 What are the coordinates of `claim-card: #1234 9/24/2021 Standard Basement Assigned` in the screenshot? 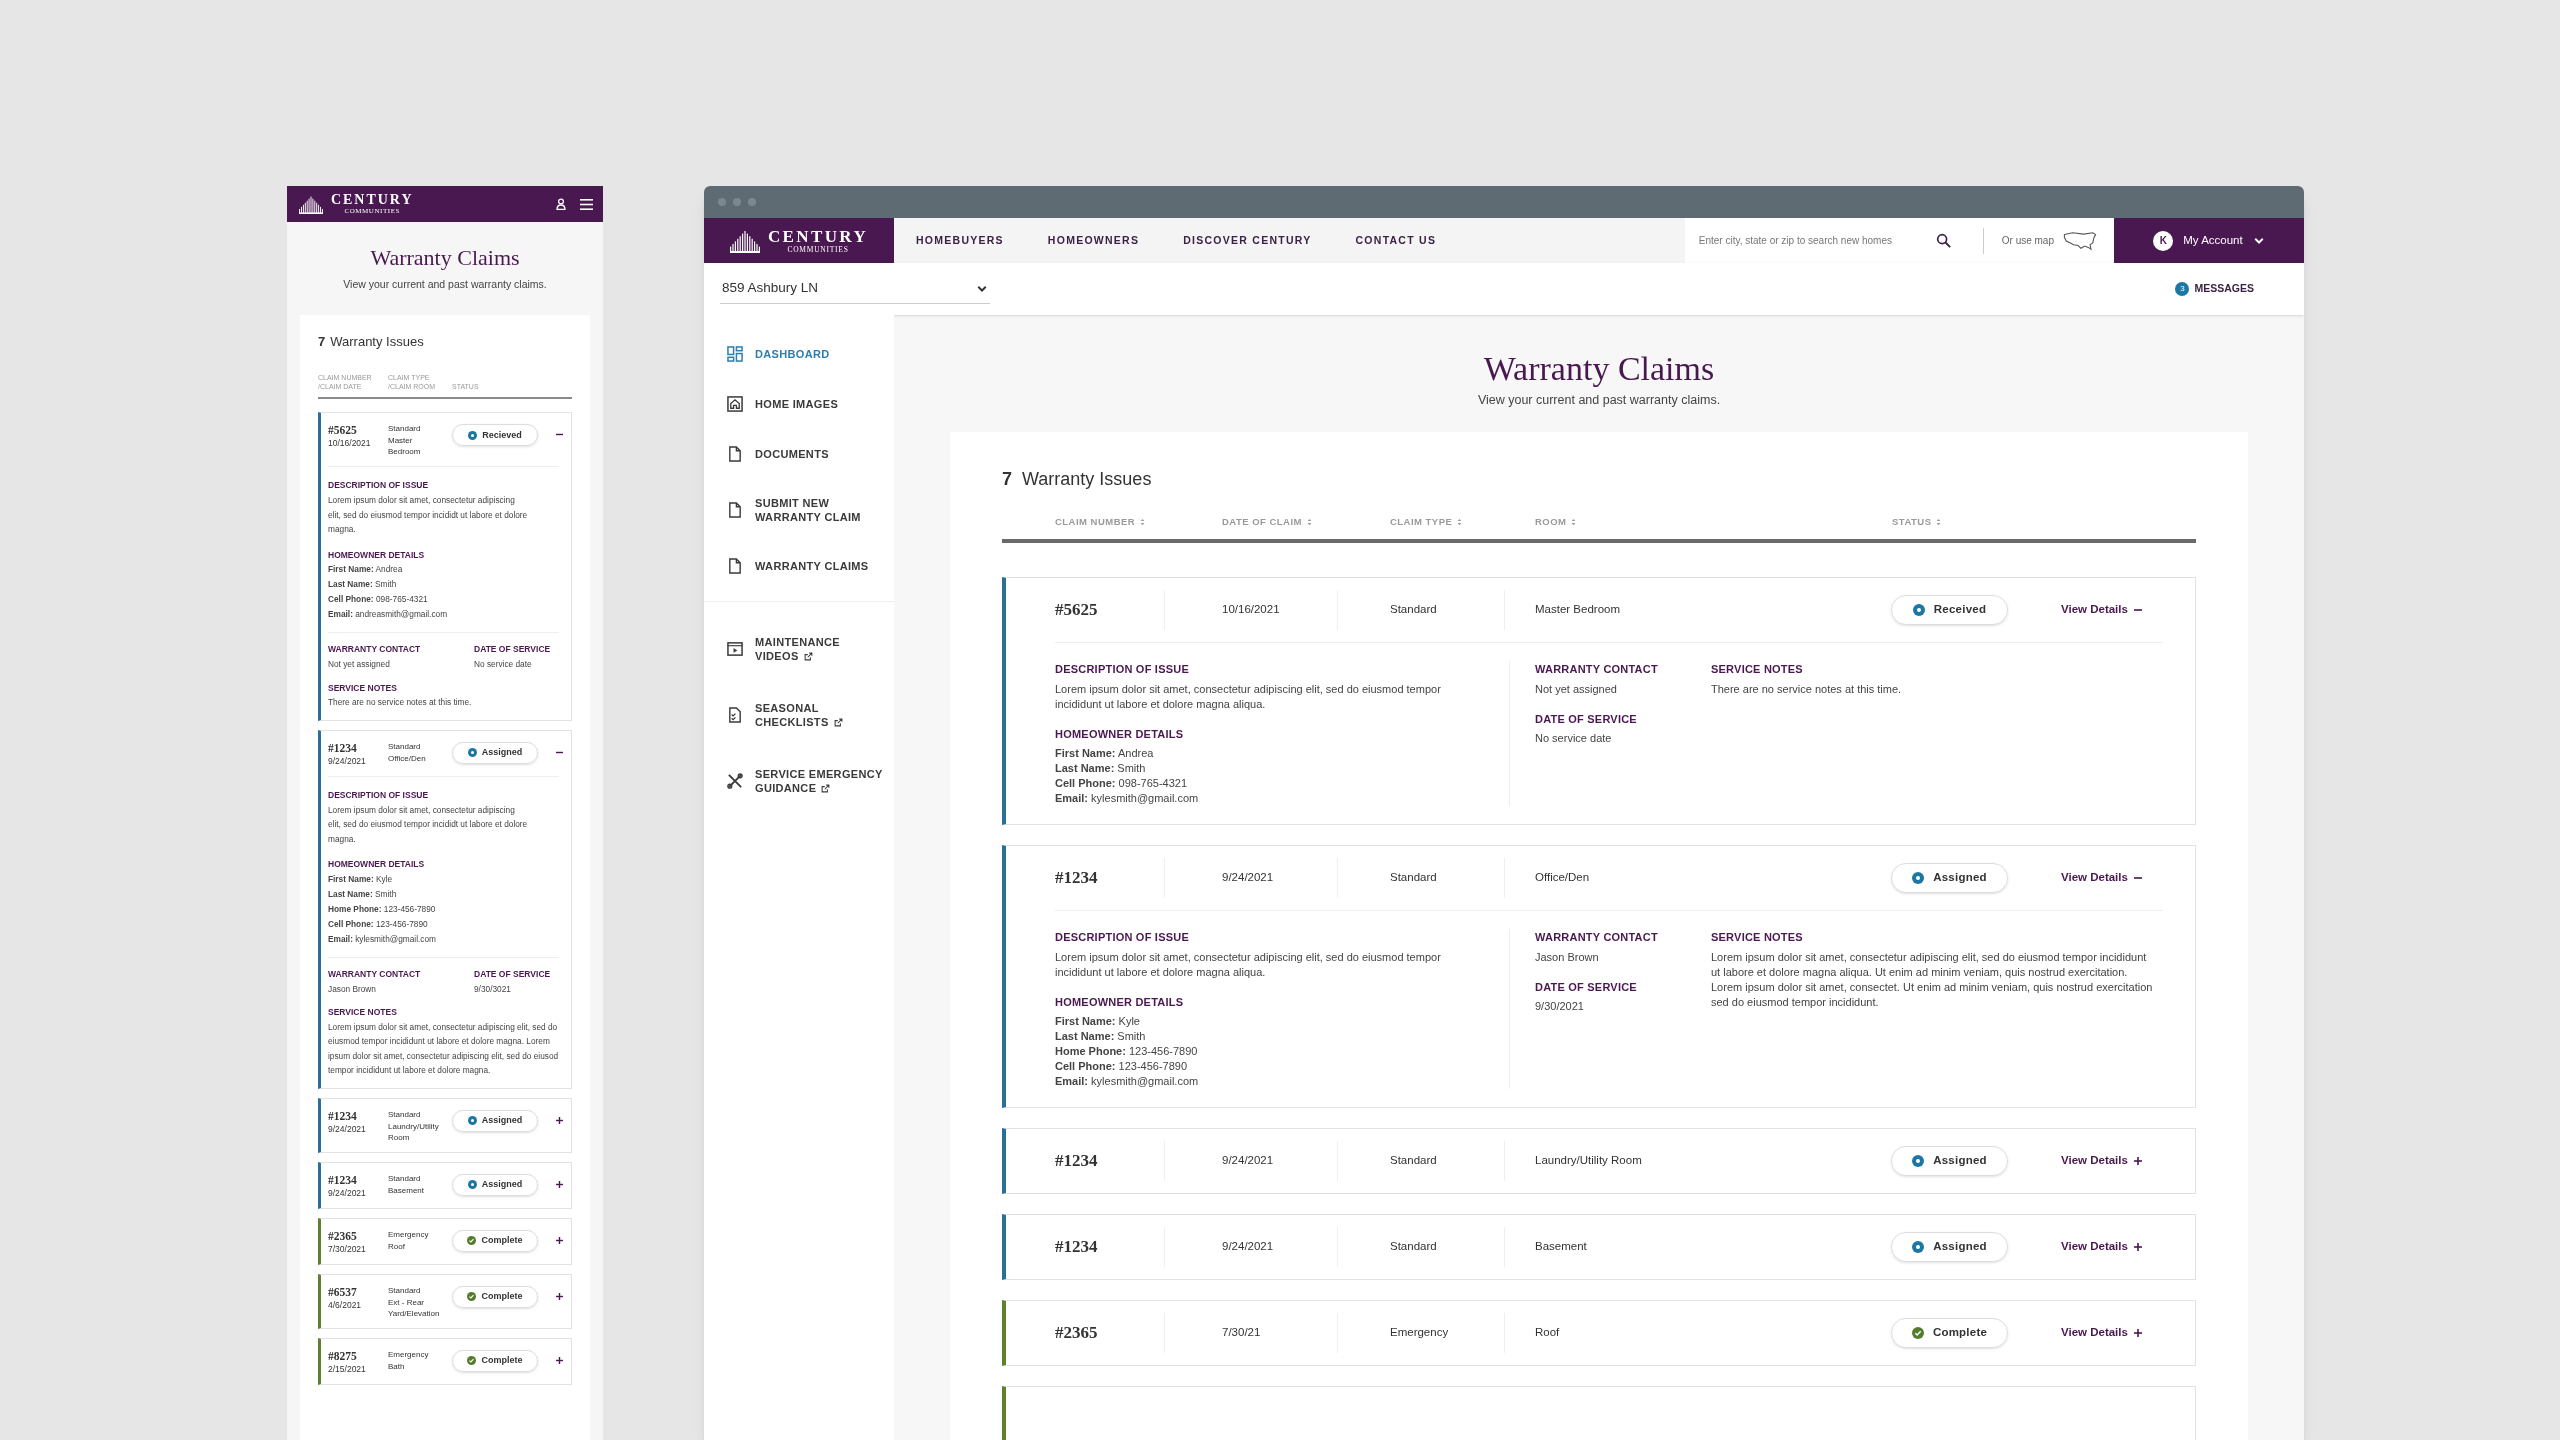 It's located at (445, 1185).